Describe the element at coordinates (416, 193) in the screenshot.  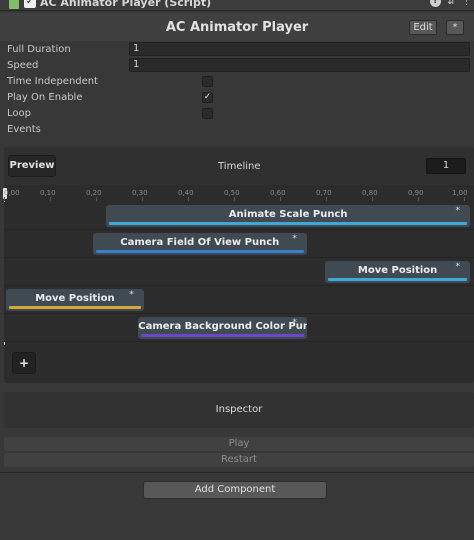
I see `ruler-tick-label: 0,90` at that location.